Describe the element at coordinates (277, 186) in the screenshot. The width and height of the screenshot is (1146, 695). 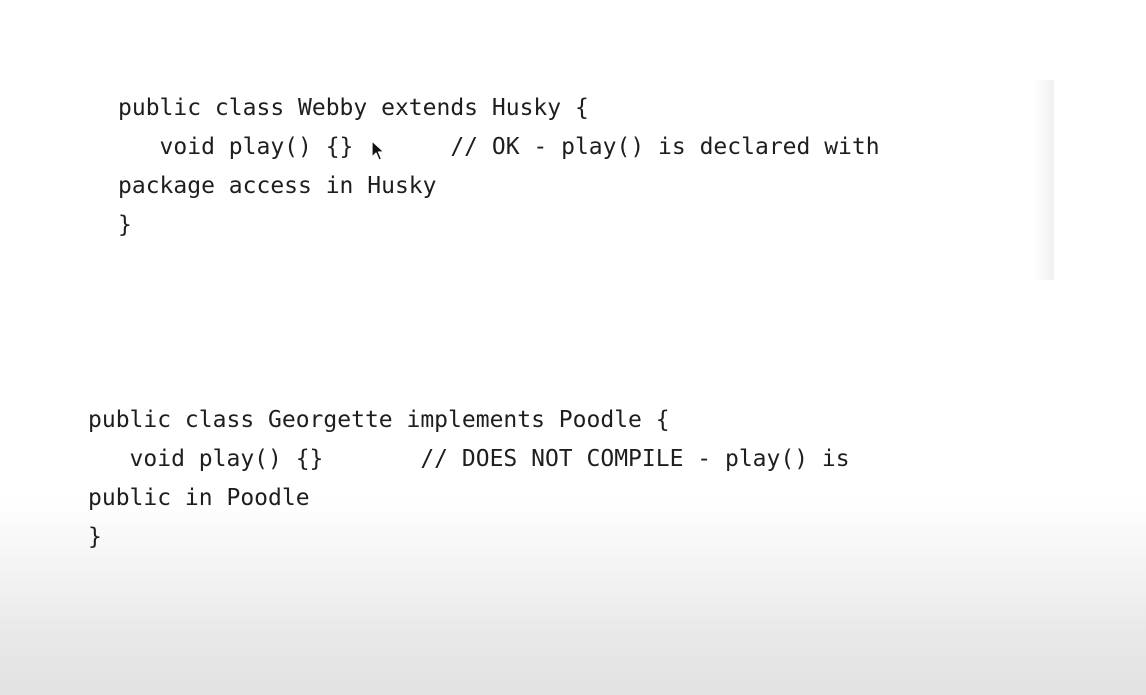
I see `code-line: package access in Husky` at that location.